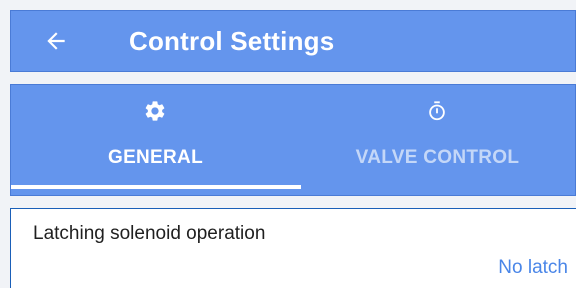 The image size is (576, 288). Describe the element at coordinates (533, 268) in the screenshot. I see `setting-value: No latch` at that location.